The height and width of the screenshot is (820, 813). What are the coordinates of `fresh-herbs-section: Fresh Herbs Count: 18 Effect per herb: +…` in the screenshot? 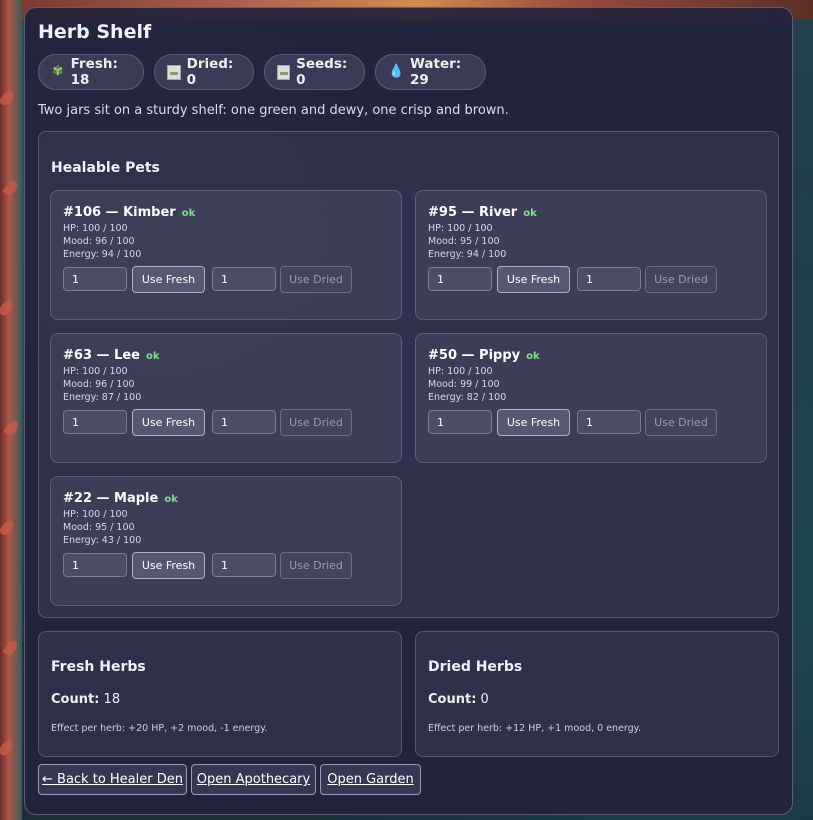 It's located at (220, 694).